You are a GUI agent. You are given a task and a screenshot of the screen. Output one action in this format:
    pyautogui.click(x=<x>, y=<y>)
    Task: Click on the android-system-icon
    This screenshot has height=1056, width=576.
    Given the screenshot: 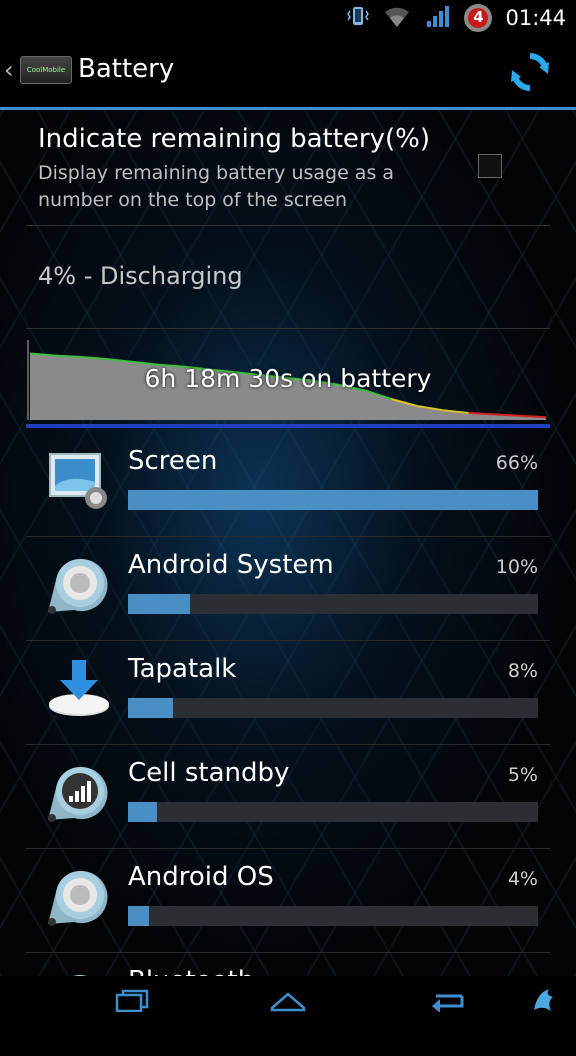 What is the action you would take?
    pyautogui.click(x=79, y=585)
    